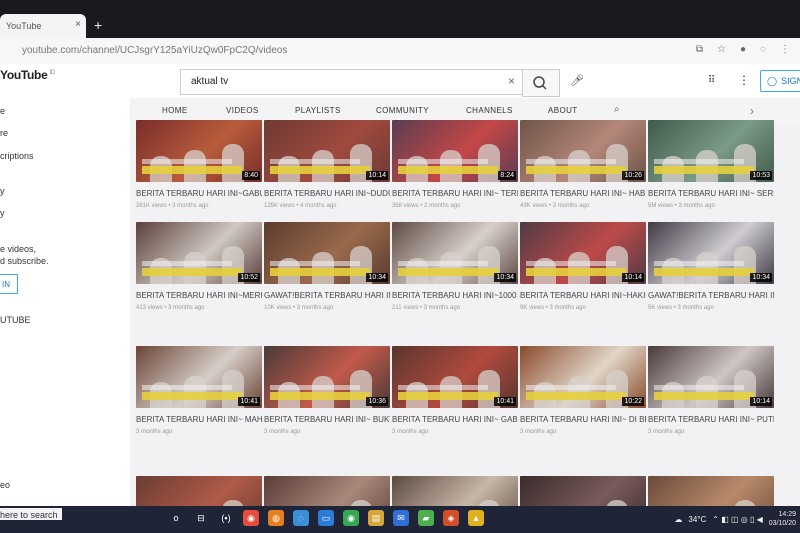 The image size is (800, 533). I want to click on tab-about: ABOUT, so click(563, 110).